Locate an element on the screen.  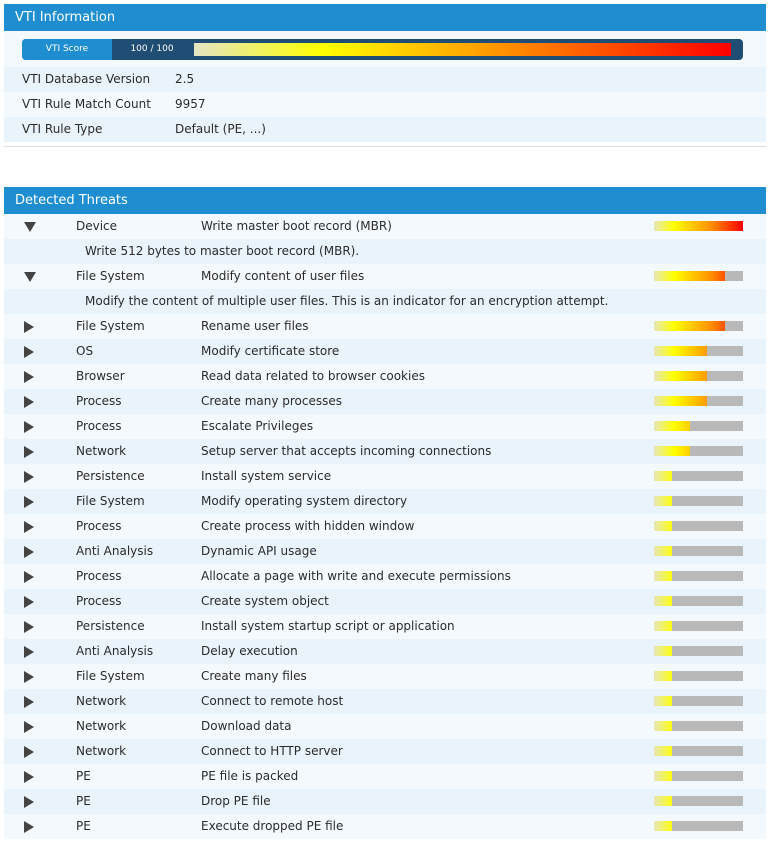
threat-name: Connect to HTTP server is located at coordinates (272, 751).